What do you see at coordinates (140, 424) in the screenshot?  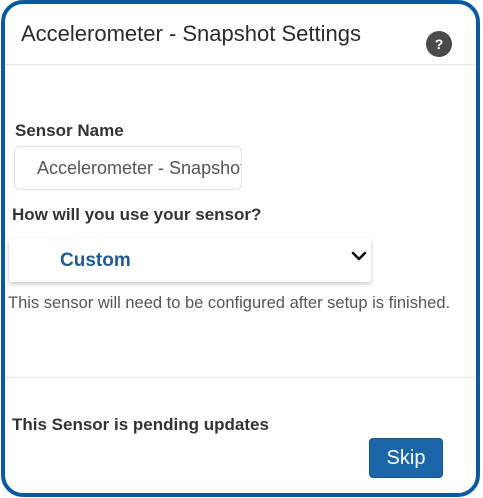 I see `pending-updates-text: This Sensor is pending updates` at bounding box center [140, 424].